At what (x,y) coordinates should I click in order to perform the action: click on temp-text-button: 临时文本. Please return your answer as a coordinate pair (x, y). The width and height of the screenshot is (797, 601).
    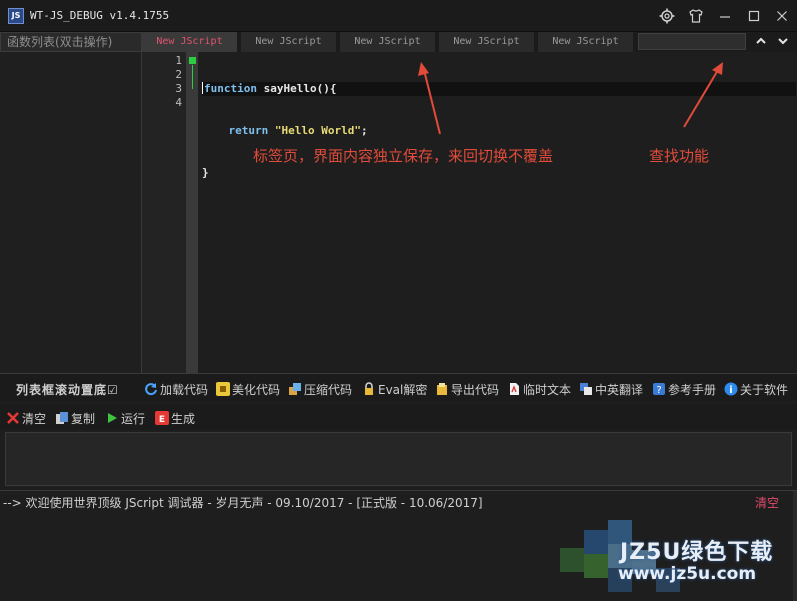
    Looking at the image, I should click on (539, 389).